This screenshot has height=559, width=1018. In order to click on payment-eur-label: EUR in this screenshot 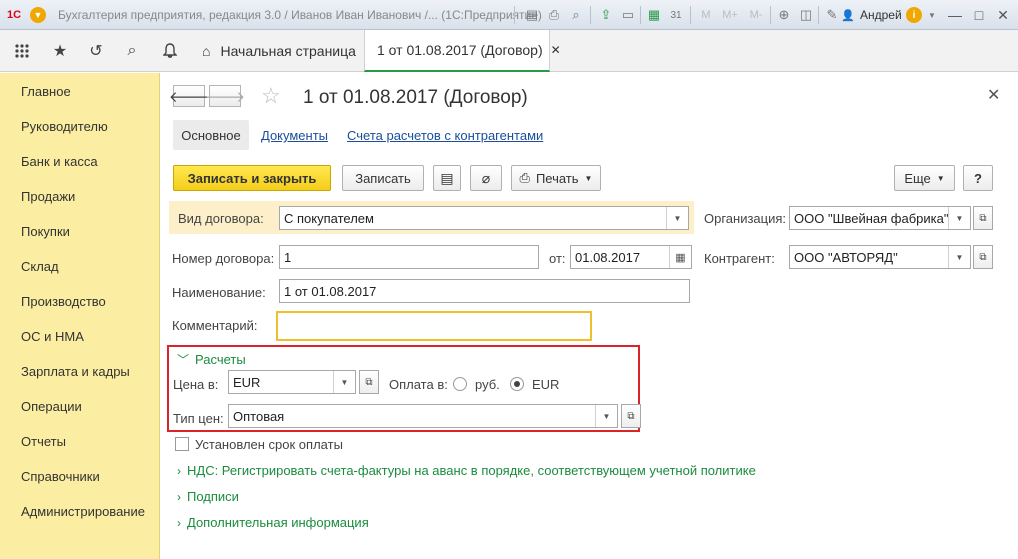, I will do `click(545, 384)`.